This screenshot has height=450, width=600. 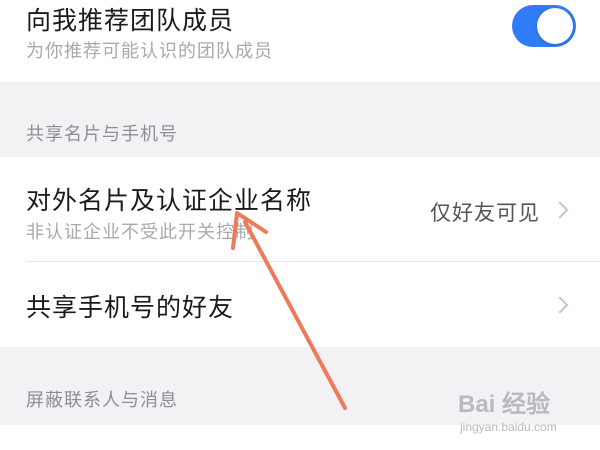 I want to click on section-header-share: 共享名片与手机号, so click(x=102, y=134).